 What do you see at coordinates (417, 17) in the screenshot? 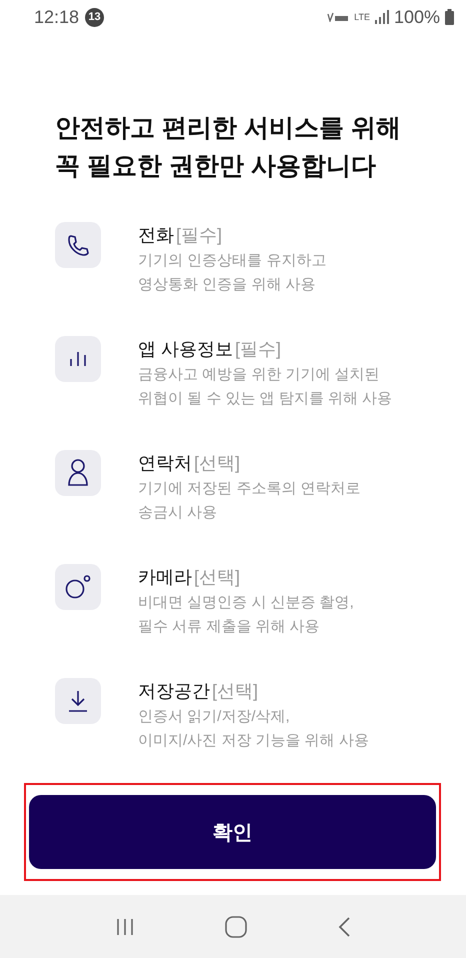
I see `battery-level: 100%` at bounding box center [417, 17].